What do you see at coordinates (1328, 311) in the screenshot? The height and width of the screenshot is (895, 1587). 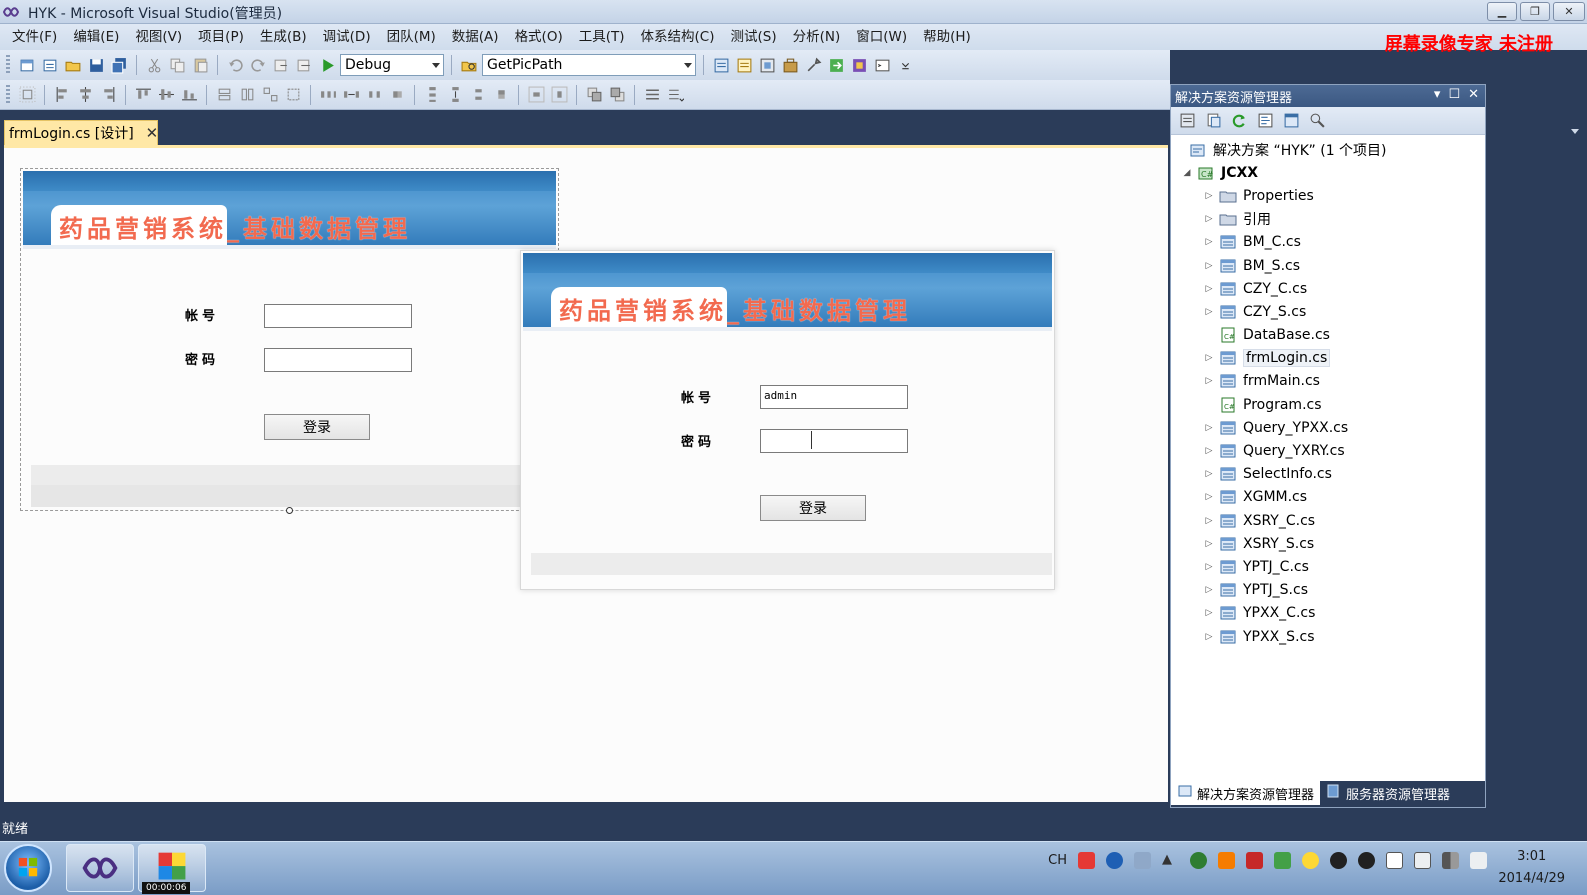 I see `solution-item: ▷ CZY_S.cs` at bounding box center [1328, 311].